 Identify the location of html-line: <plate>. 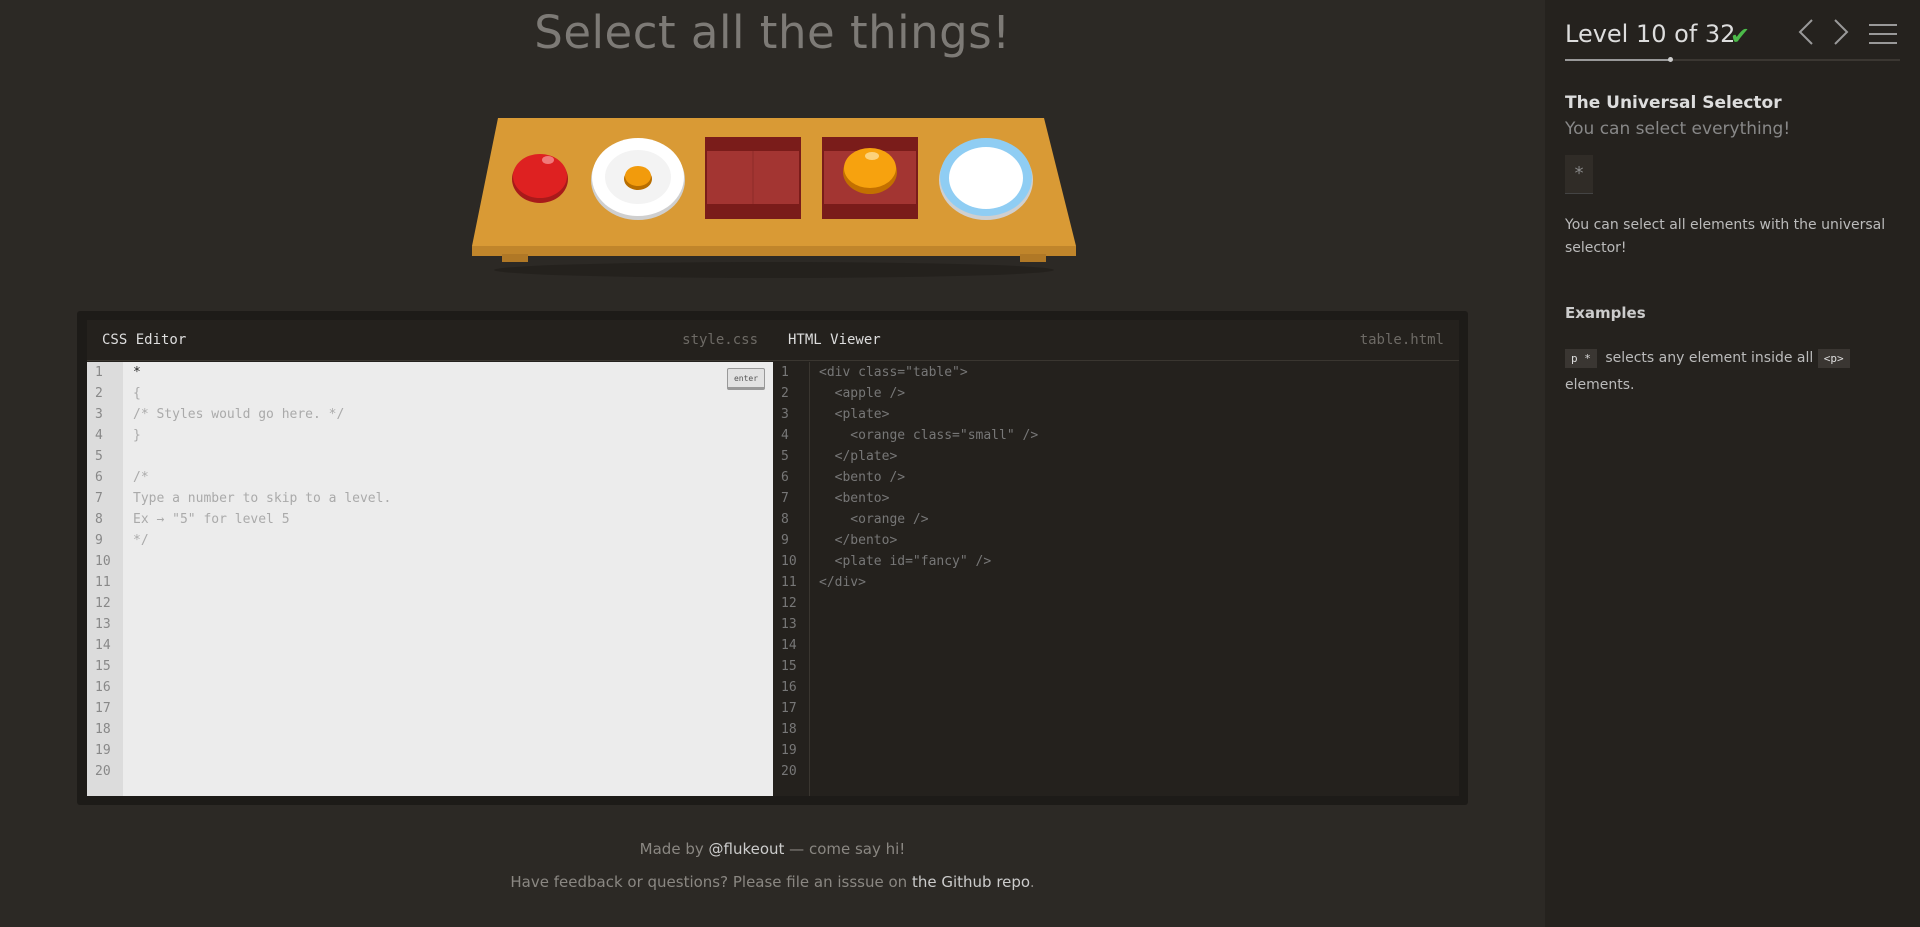
(1139, 414).